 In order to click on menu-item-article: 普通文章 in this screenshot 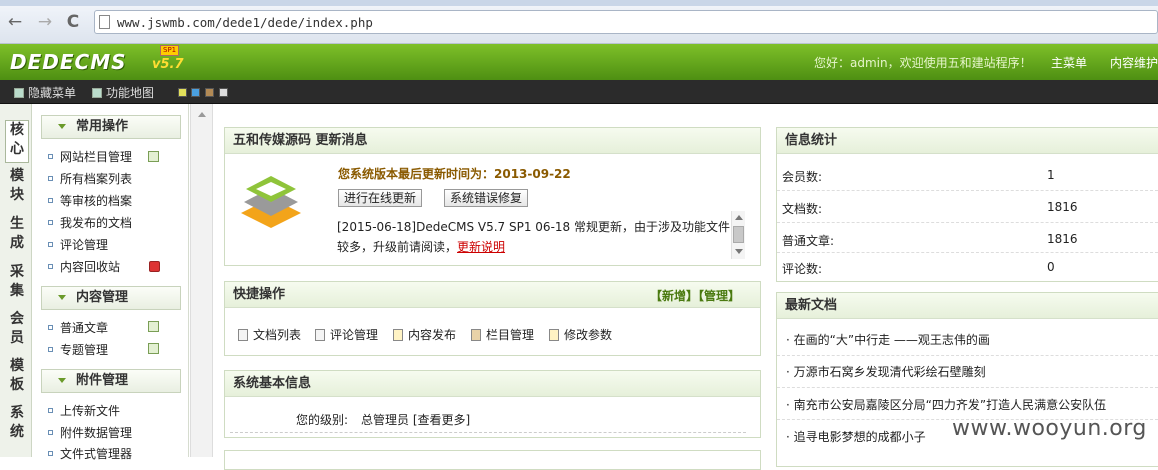, I will do `click(78, 328)`.